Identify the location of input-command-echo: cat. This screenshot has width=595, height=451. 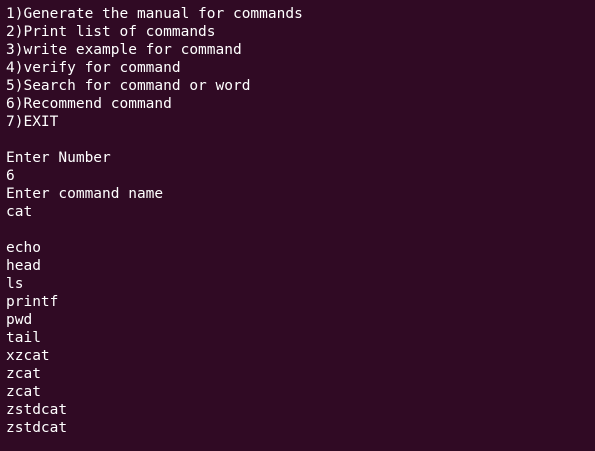
(19, 212).